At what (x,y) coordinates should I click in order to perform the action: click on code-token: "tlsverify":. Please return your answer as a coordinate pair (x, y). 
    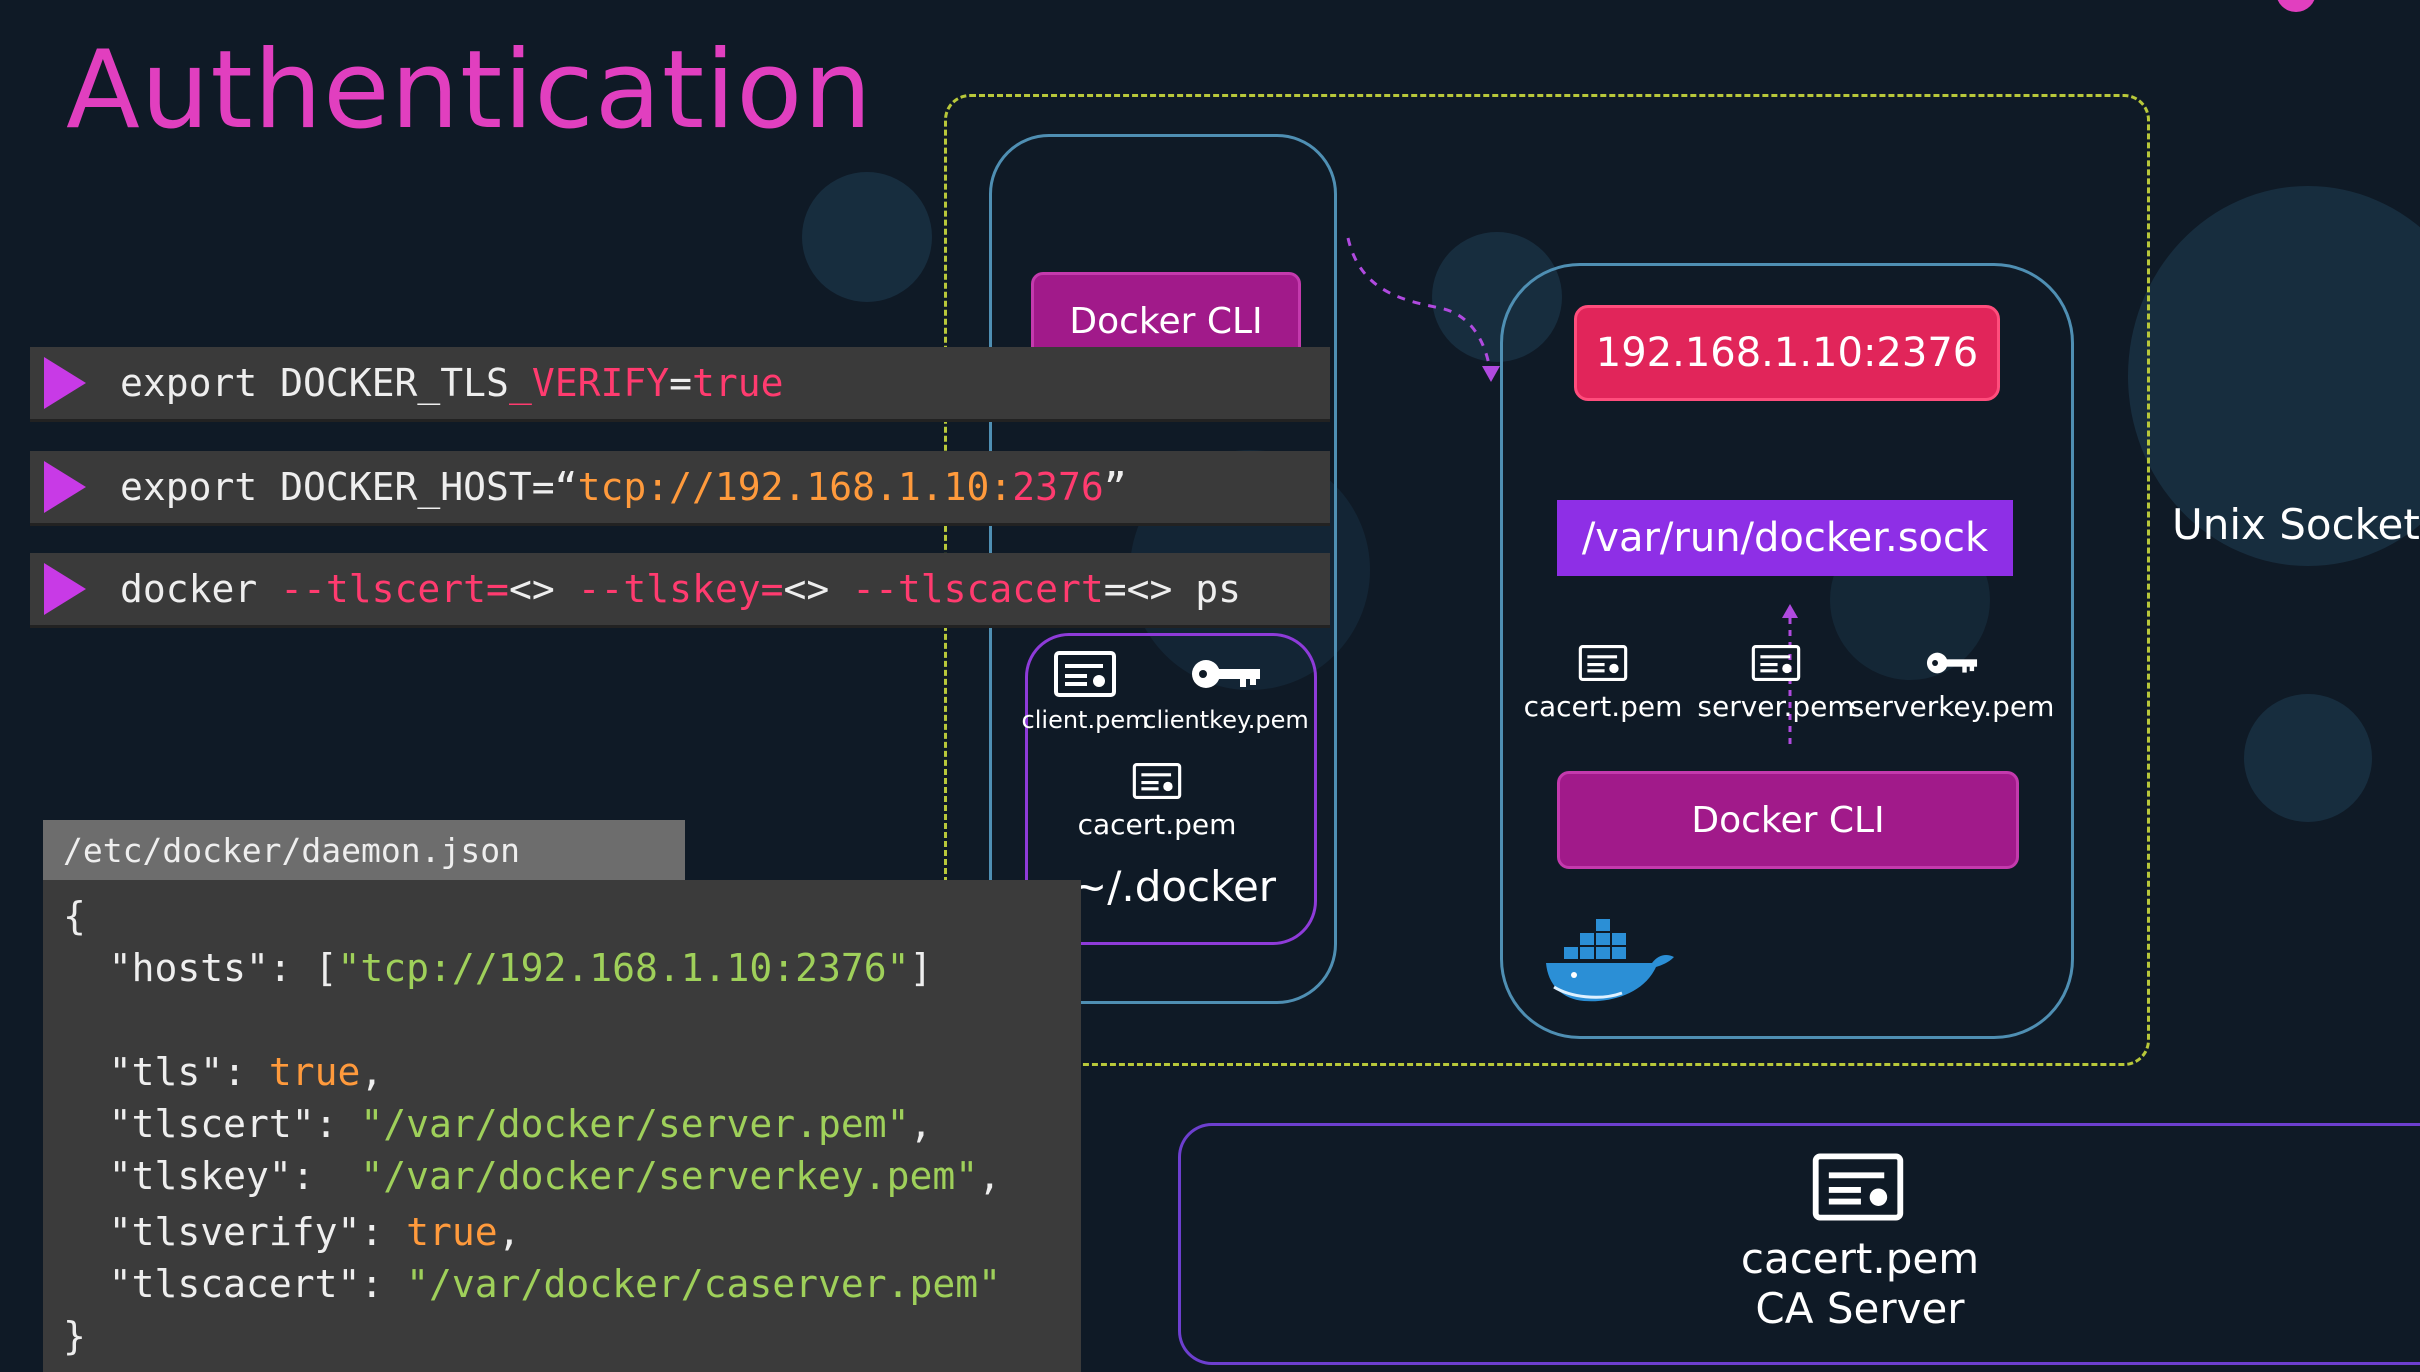
    Looking at the image, I should click on (235, 1232).